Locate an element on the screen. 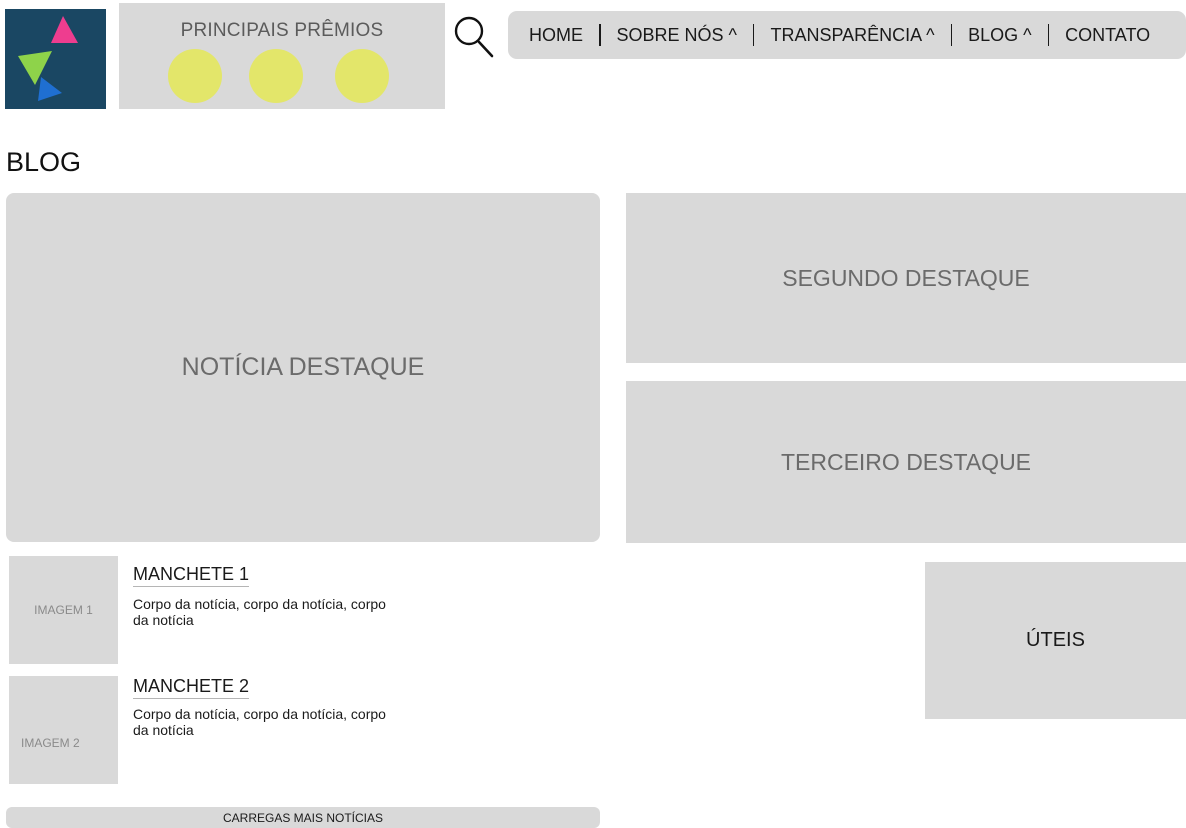 The height and width of the screenshot is (828, 1186). awards-panel: PRINCIPAIS PRÊMIOS is located at coordinates (282, 56).